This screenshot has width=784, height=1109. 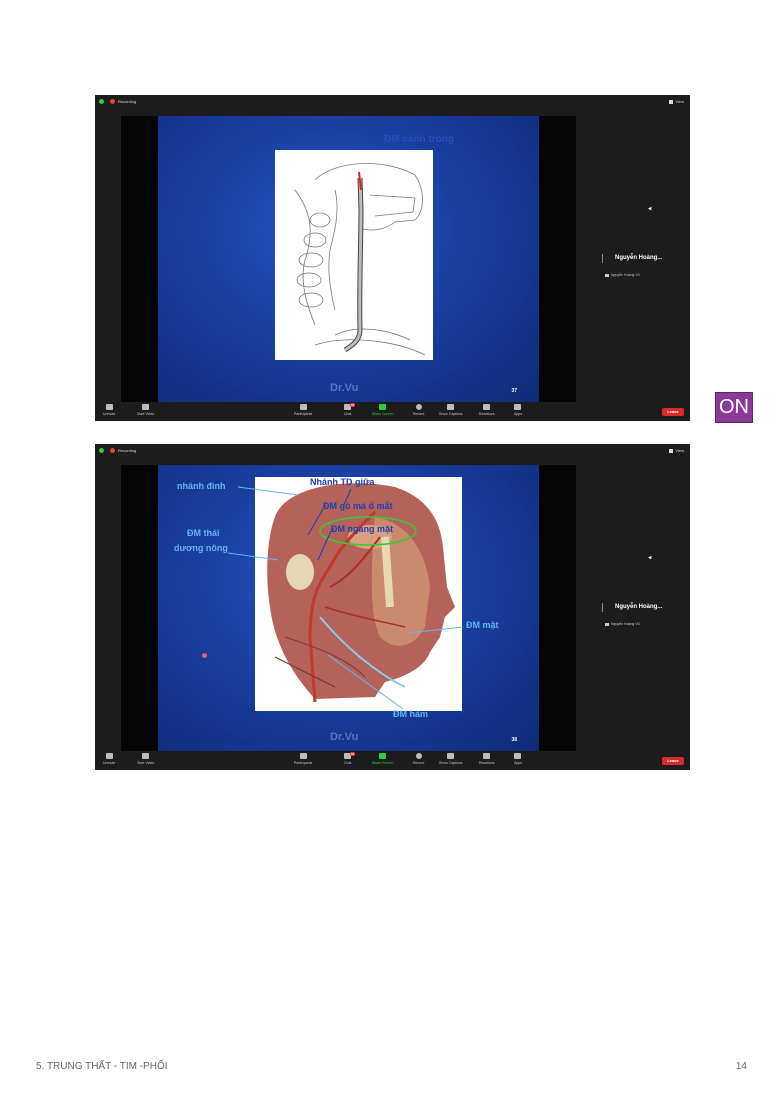 What do you see at coordinates (204, 655) in the screenshot?
I see `laser-pointer-dot` at bounding box center [204, 655].